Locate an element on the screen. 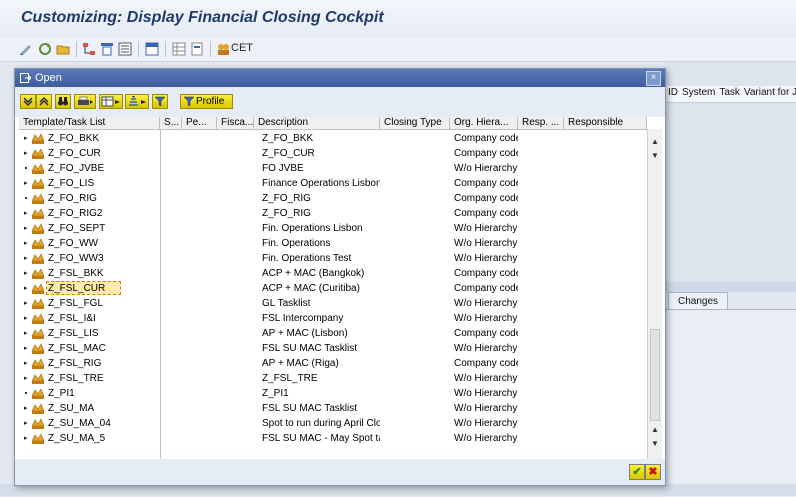 The image size is (796, 497). table-row: ▸ Z_FSL_RIG AP + MAC (Riga) Company code is located at coordinates (333, 363).